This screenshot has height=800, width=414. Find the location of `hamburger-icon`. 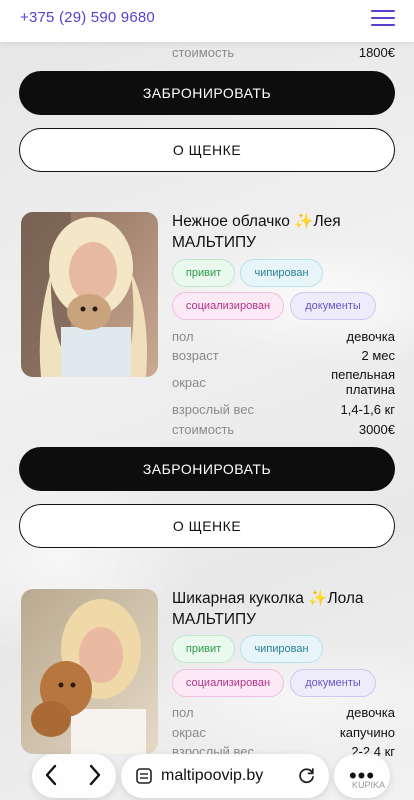

hamburger-icon is located at coordinates (383, 18).